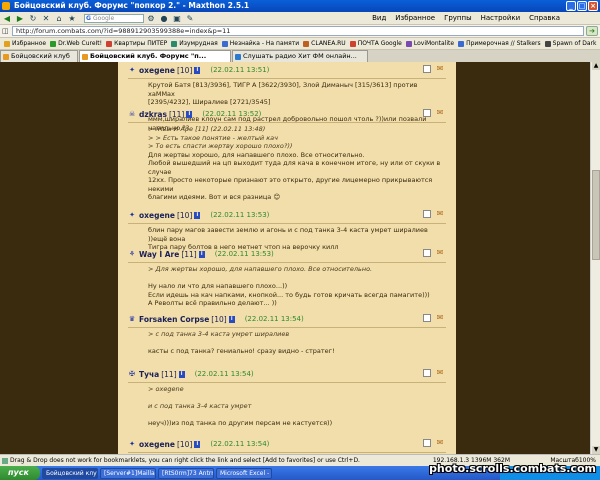  Describe the element at coordinates (287, 254) in the screenshot. I see `post-header: ⚘ Way I Are [11] i (22.02.11 13:53) ✉` at that location.